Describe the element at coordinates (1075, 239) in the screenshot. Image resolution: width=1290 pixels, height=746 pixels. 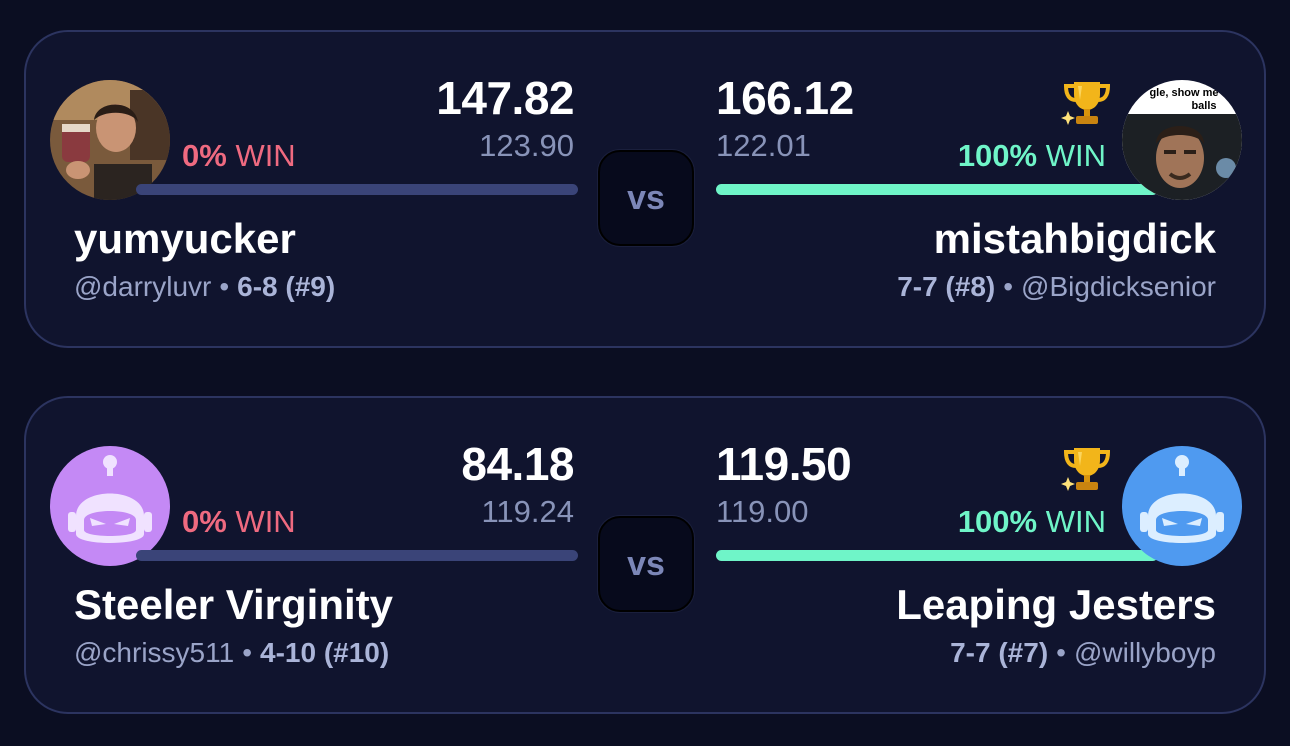
I see `team-name: mistahbigdick` at that location.